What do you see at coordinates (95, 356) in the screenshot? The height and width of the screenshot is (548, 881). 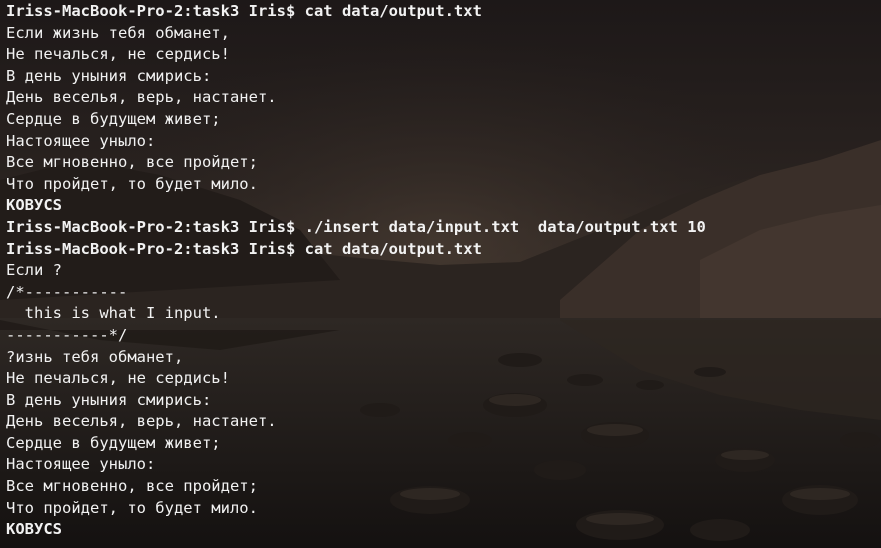 I see `output-line: ?изнь тебя обманет,` at bounding box center [95, 356].